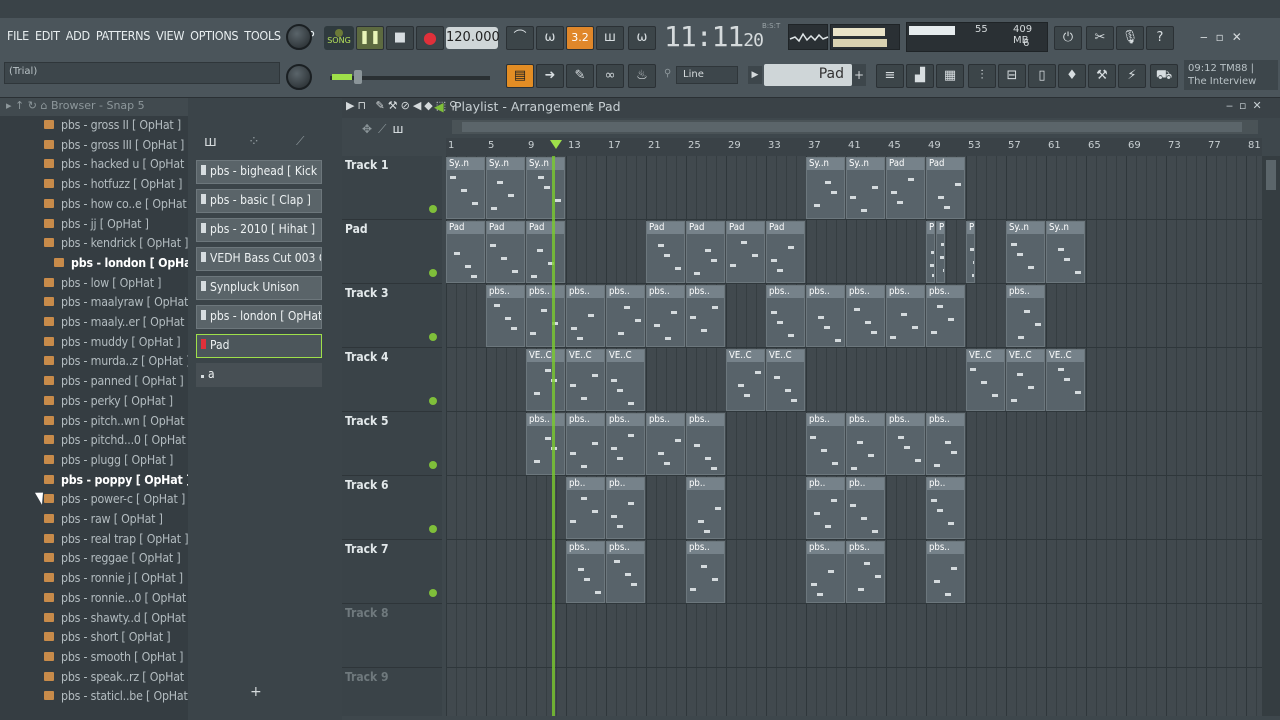 This screenshot has height=720, width=1280. I want to click on play-button: ❚❚, so click(370, 38).